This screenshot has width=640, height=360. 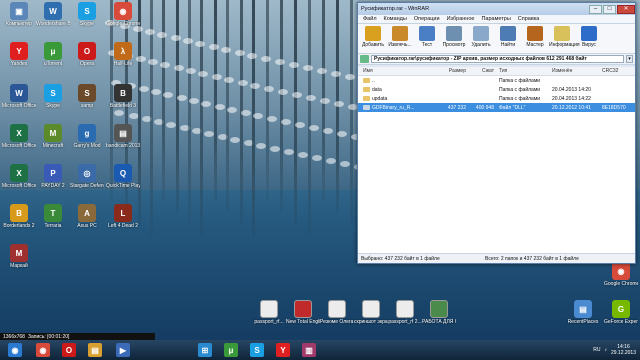 What do you see at coordinates (53, 176) in the screenshot?
I see `desktop-icon: P PAYDAY 2` at bounding box center [53, 176].